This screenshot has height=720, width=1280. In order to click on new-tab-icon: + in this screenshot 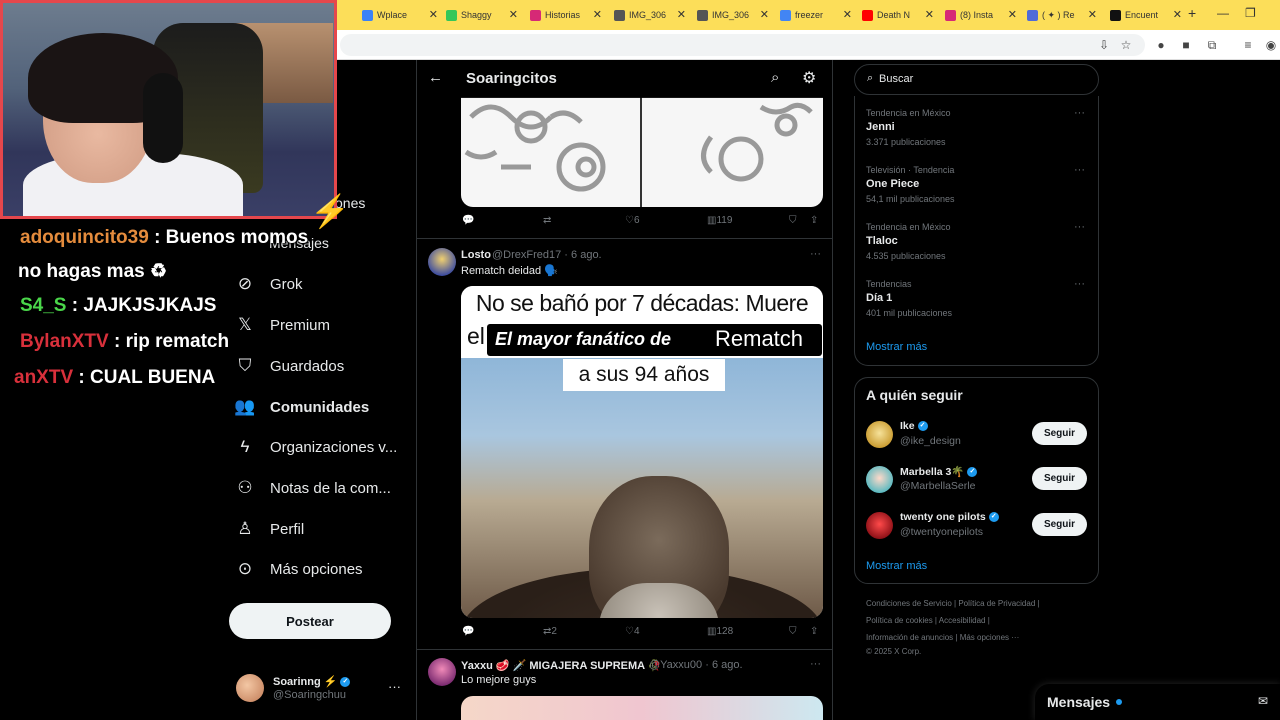, I will do `click(1192, 13)`.